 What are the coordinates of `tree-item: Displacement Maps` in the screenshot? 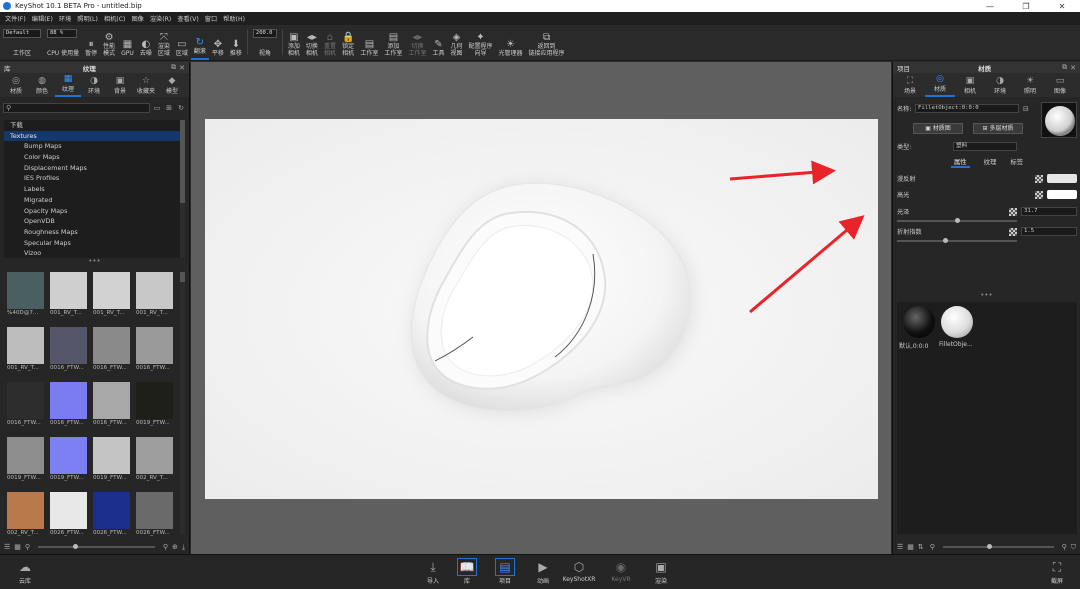 It's located at (94, 168).